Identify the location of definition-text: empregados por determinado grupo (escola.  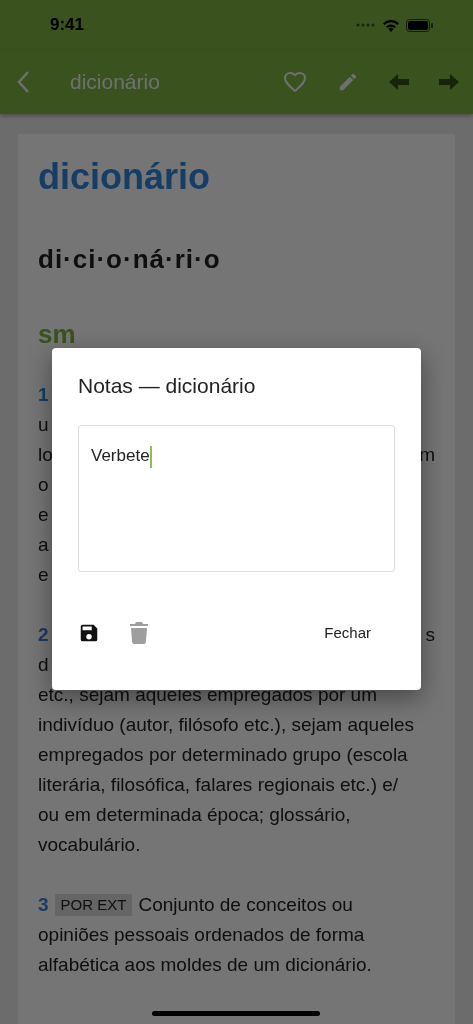
(223, 755).